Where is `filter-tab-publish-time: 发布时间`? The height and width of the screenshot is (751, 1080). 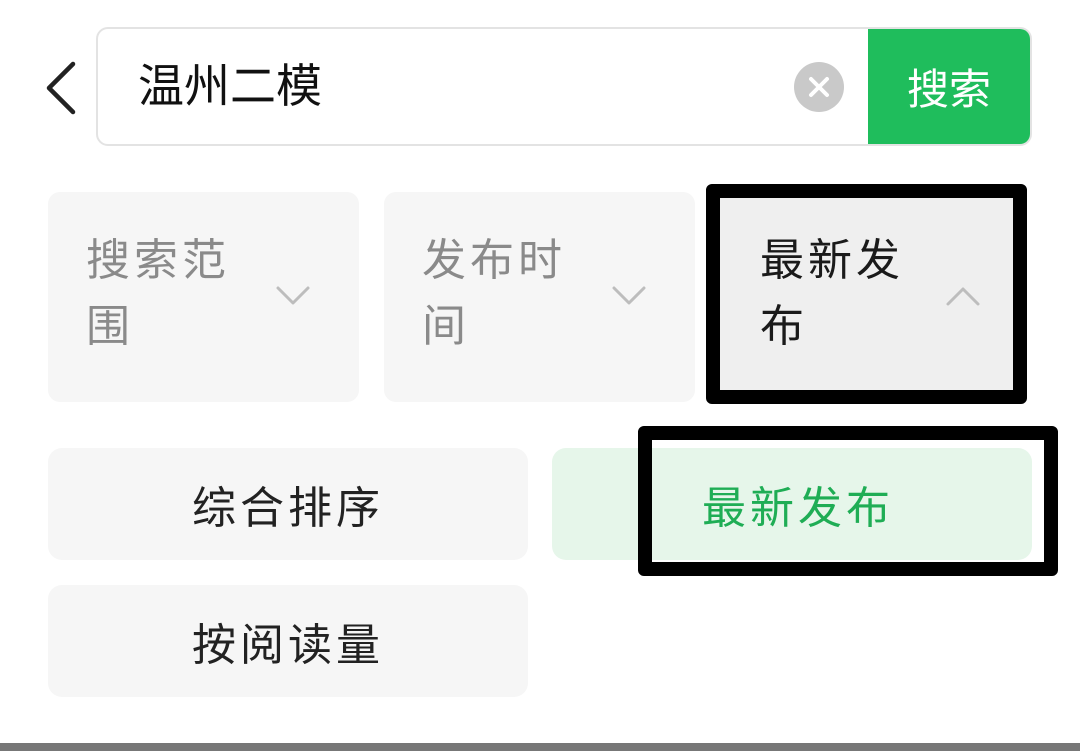 filter-tab-publish-time: 发布时间 is located at coordinates (539, 297).